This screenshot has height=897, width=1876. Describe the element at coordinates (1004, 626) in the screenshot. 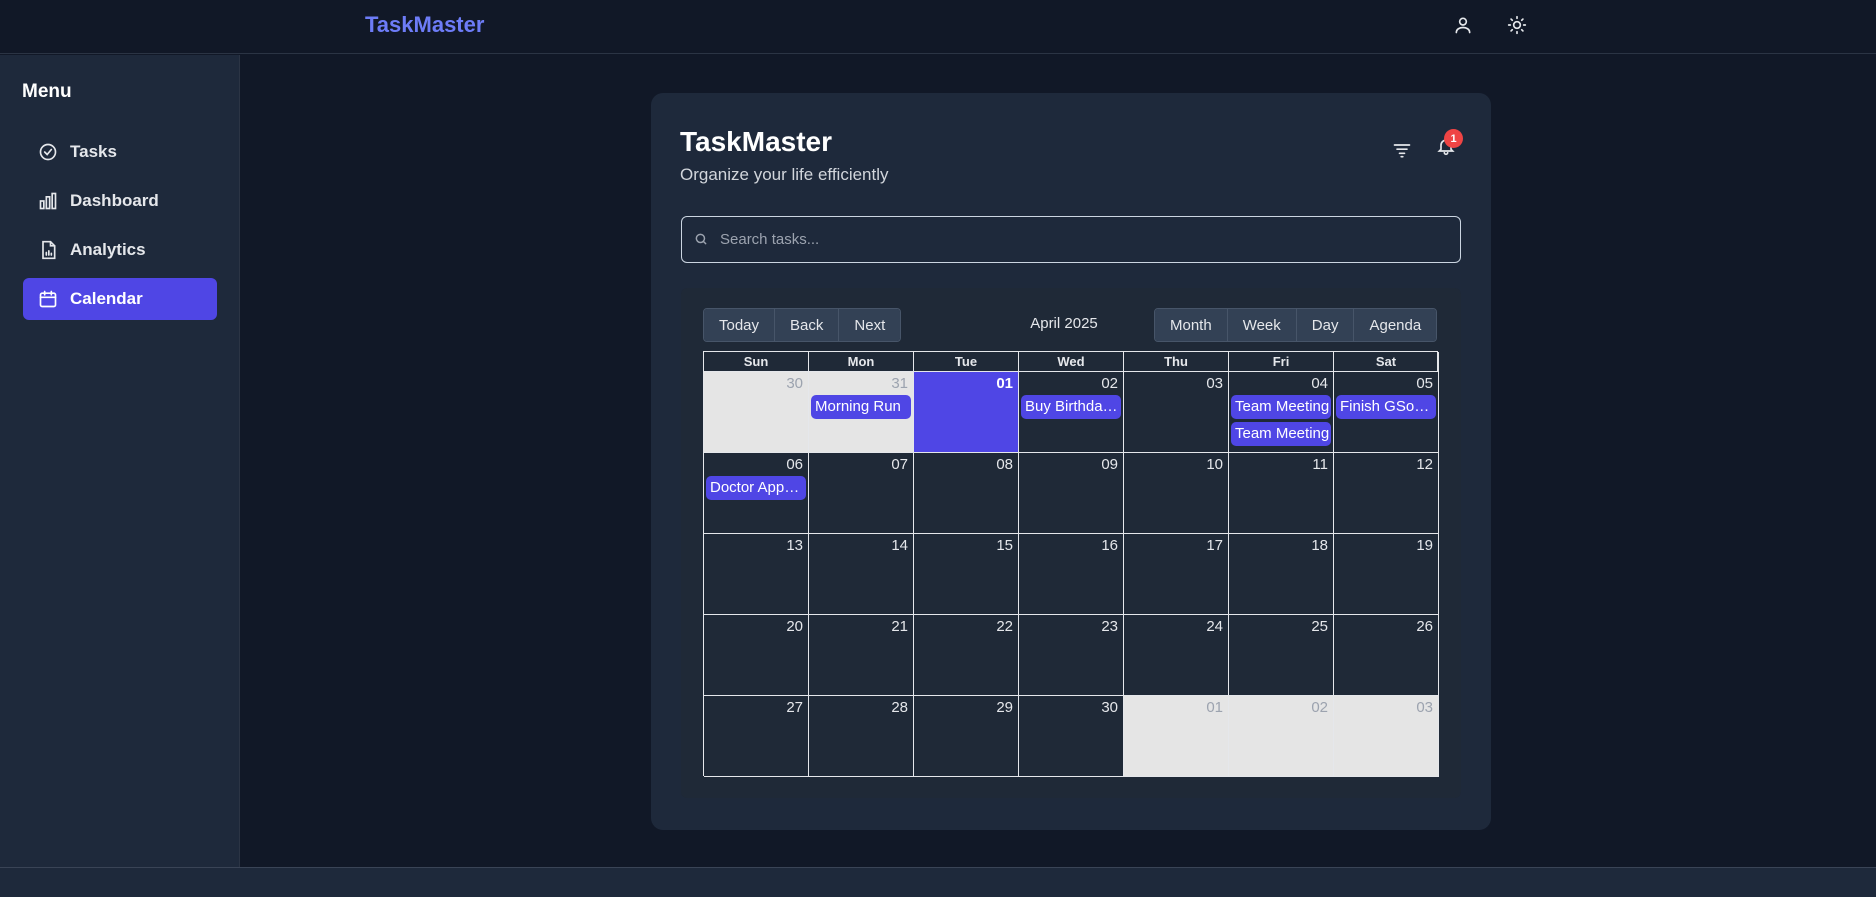

I see `day-number: 22` at that location.